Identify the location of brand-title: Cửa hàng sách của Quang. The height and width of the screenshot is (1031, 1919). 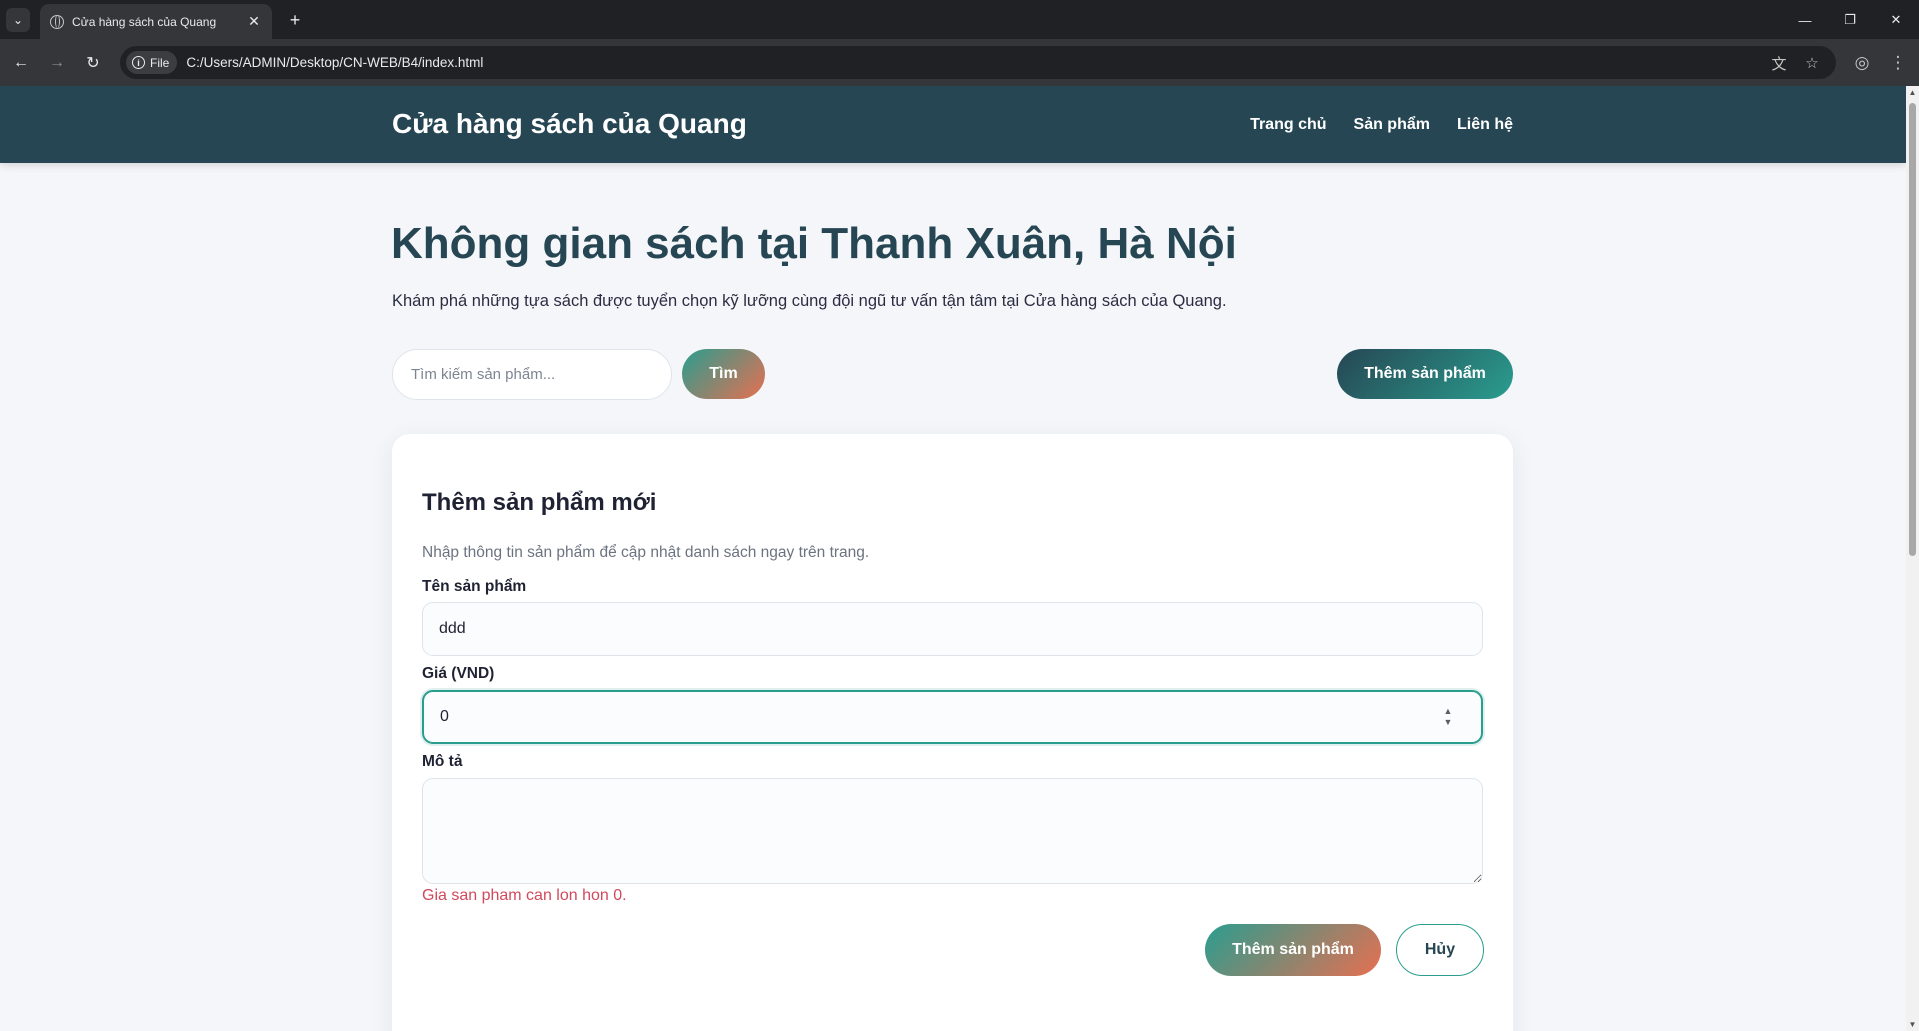
(569, 124).